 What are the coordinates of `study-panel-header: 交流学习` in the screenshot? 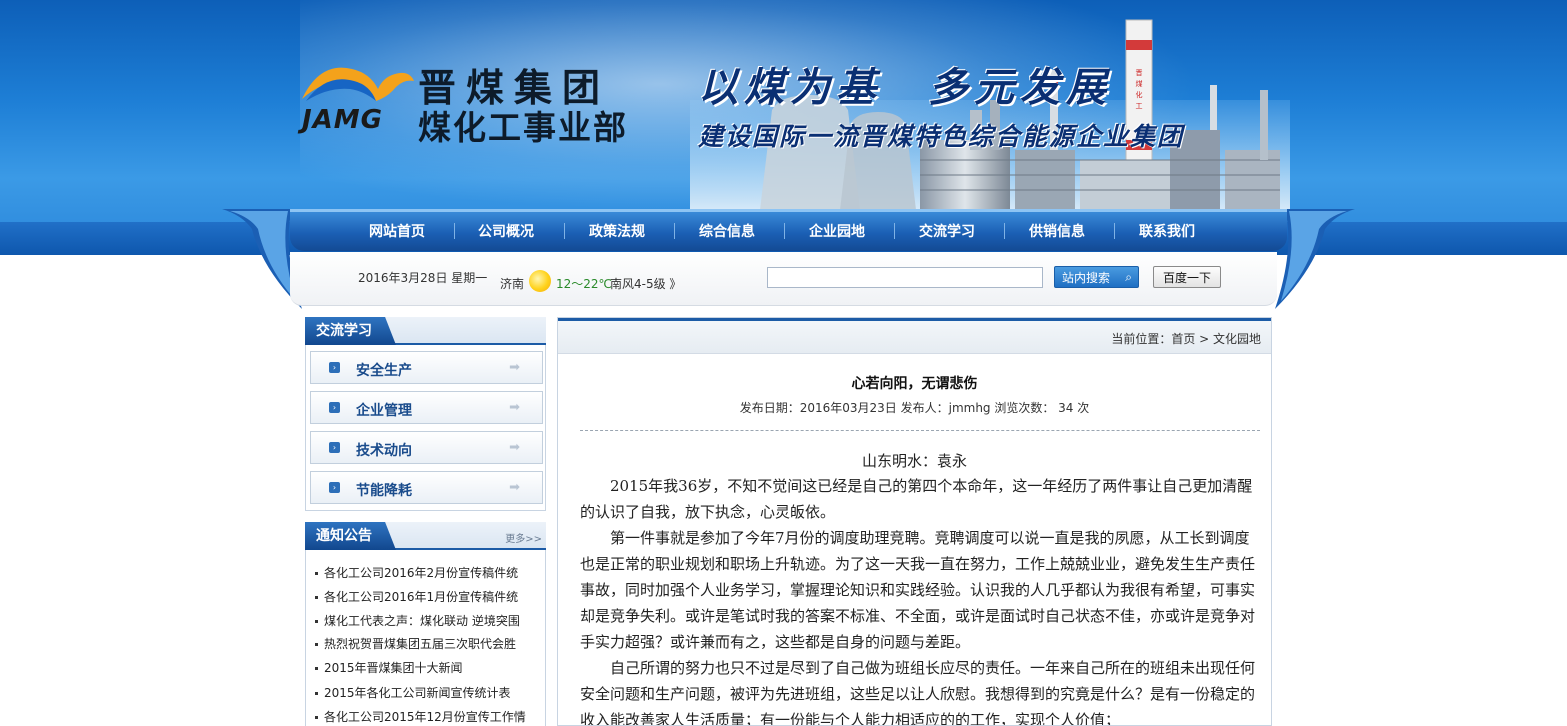 It's located at (425, 331).